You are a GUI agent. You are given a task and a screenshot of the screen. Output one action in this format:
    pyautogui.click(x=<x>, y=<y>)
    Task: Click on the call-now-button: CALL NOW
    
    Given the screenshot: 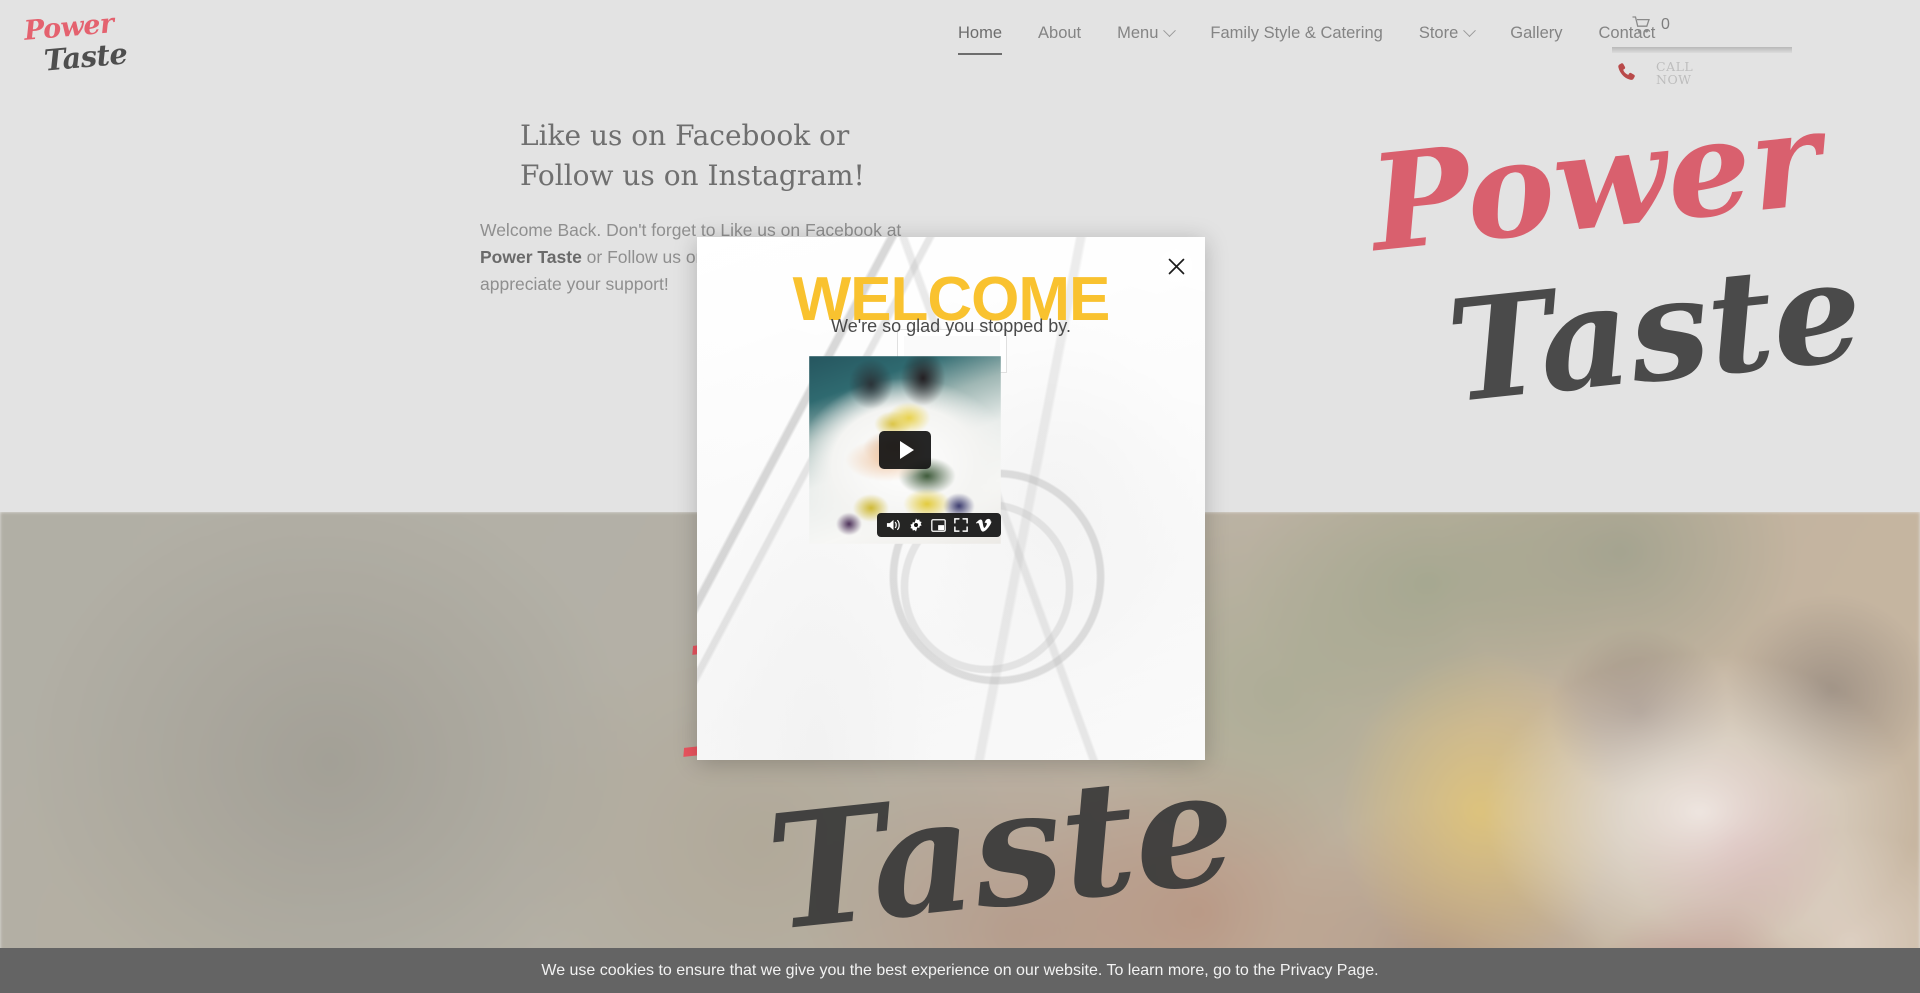 What is the action you would take?
    pyautogui.click(x=1696, y=70)
    